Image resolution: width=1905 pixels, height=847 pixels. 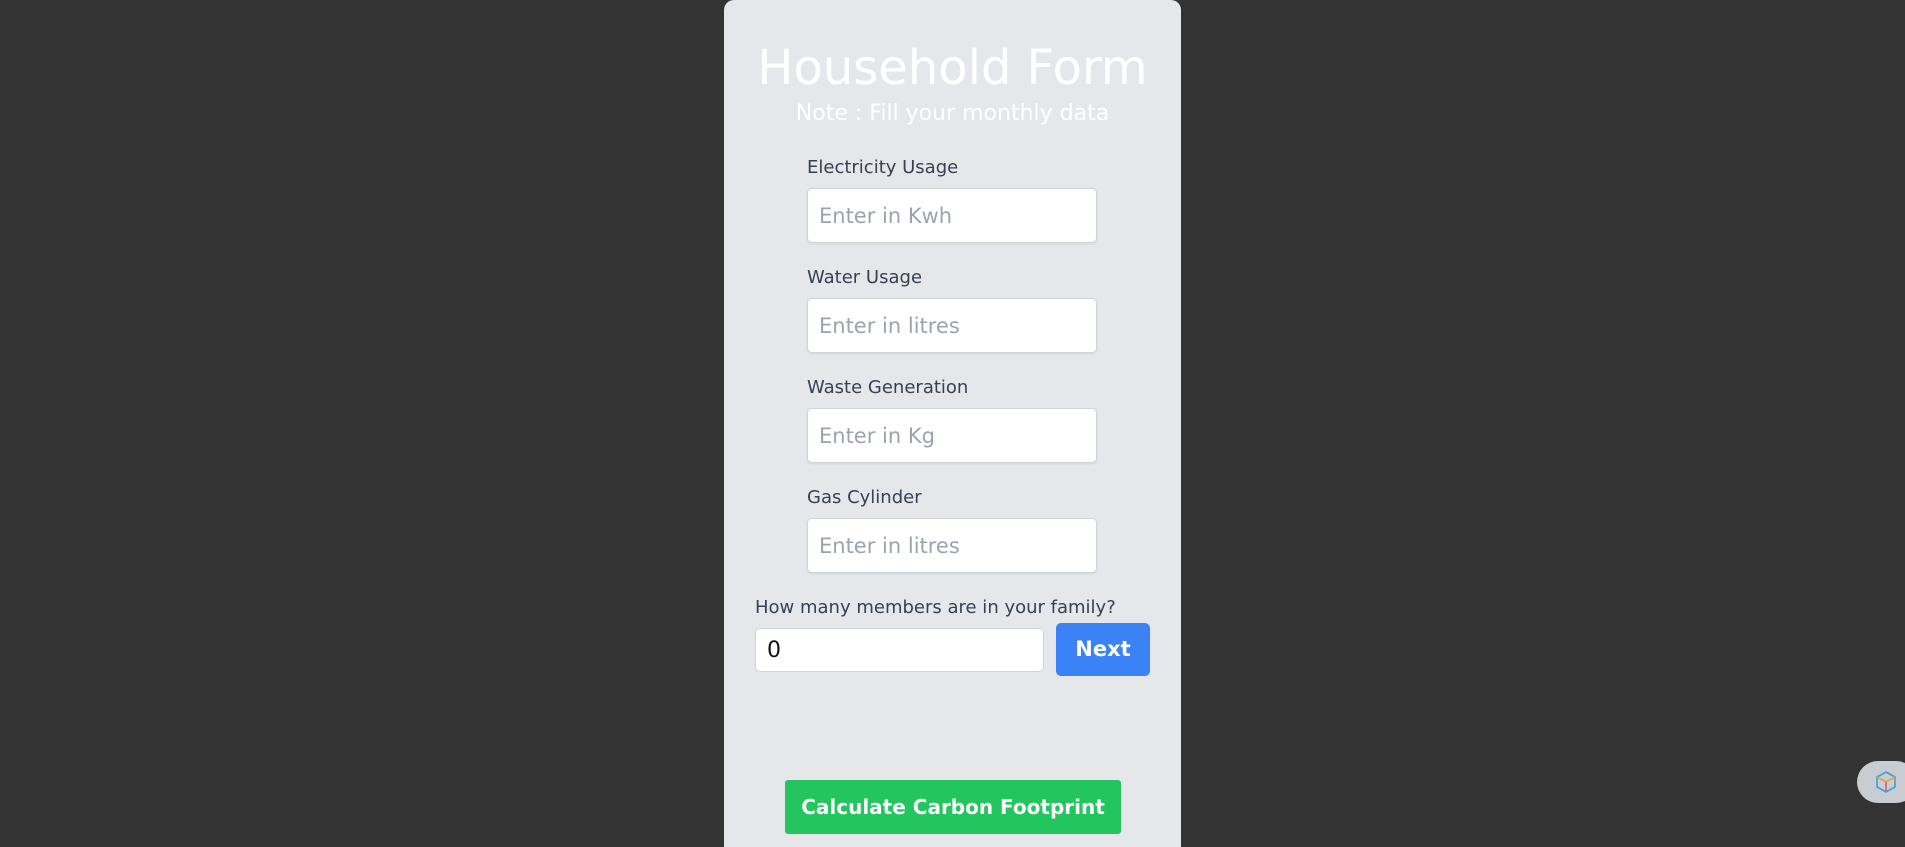 I want to click on gas-cylinder-label: Gas Cylinder, so click(x=864, y=497).